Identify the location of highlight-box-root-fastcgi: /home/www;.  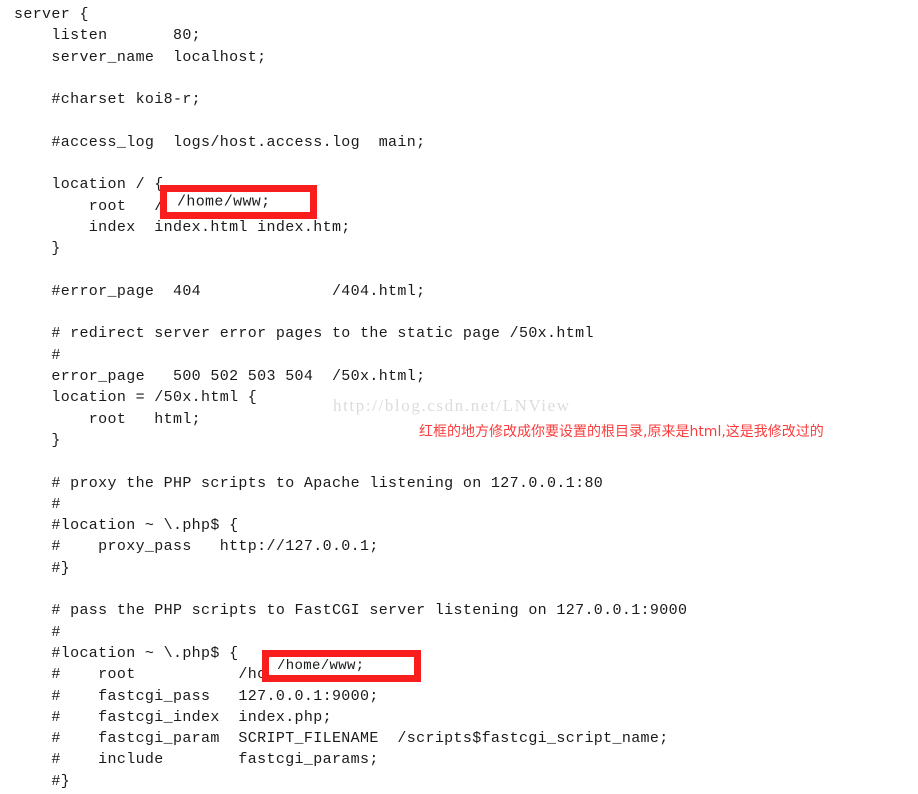
(341, 666).